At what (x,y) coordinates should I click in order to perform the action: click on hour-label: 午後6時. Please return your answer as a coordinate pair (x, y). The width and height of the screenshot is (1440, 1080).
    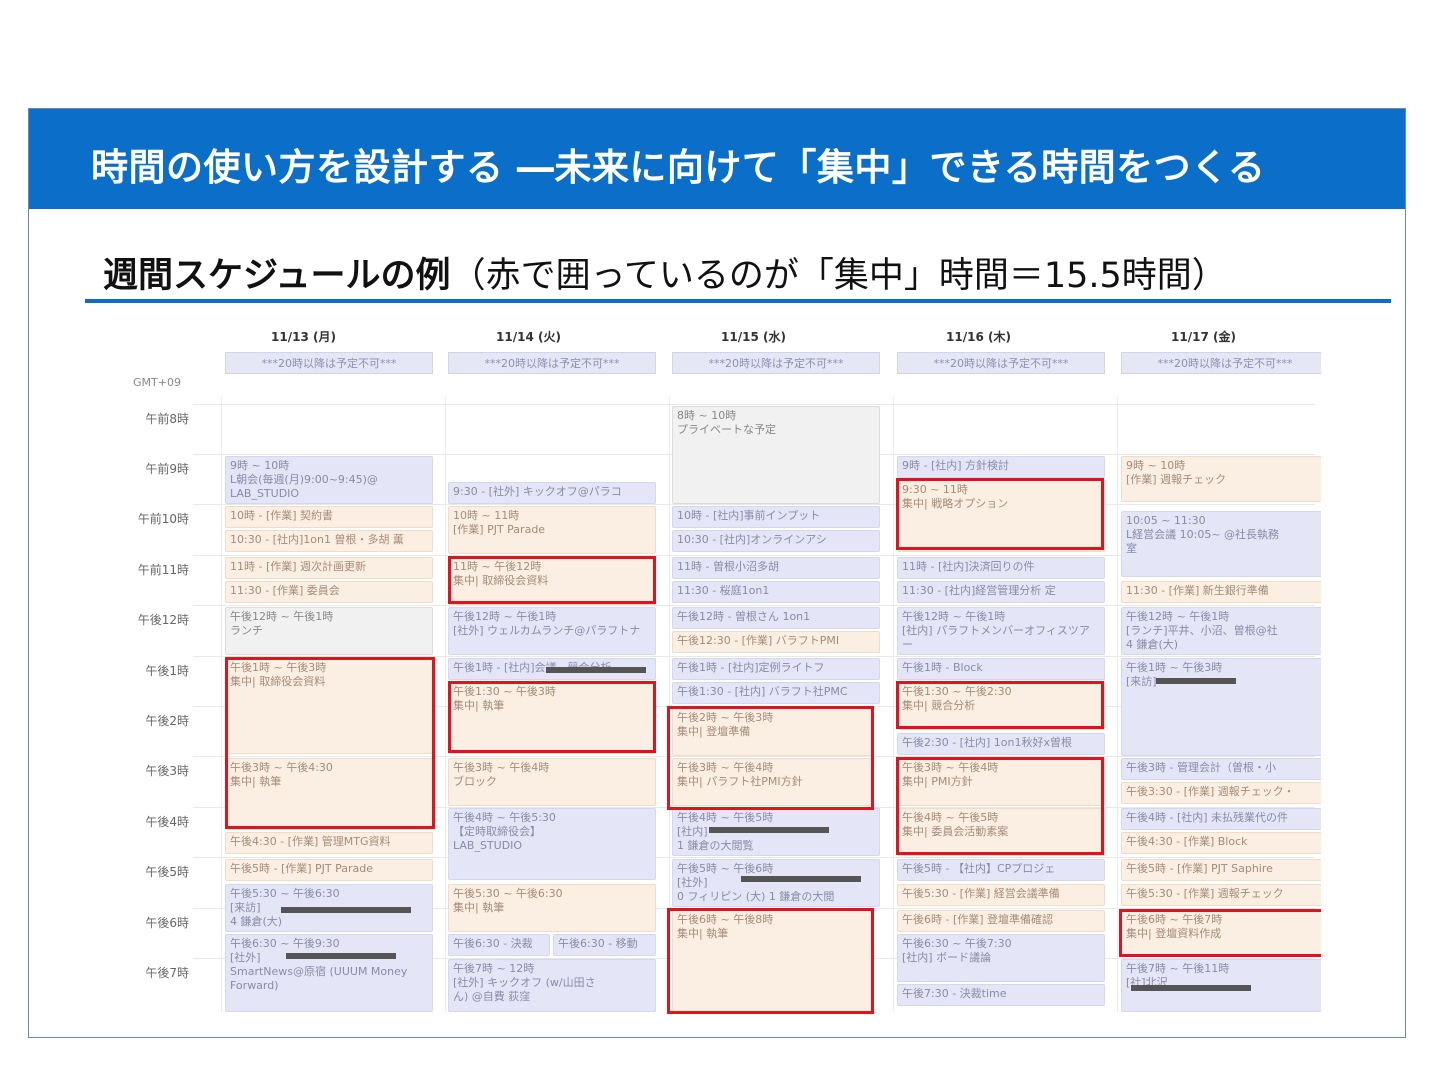
    Looking at the image, I should click on (167, 923).